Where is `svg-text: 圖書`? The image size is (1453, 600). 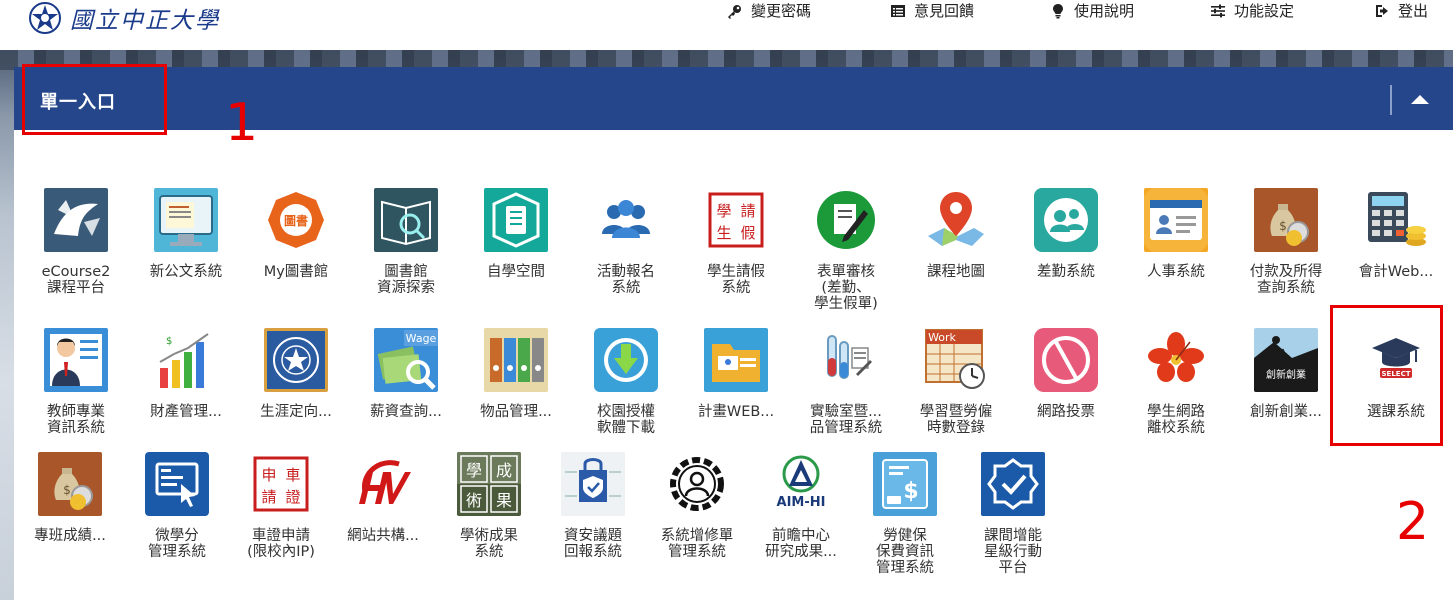
svg-text: 圖書 is located at coordinates (296, 220).